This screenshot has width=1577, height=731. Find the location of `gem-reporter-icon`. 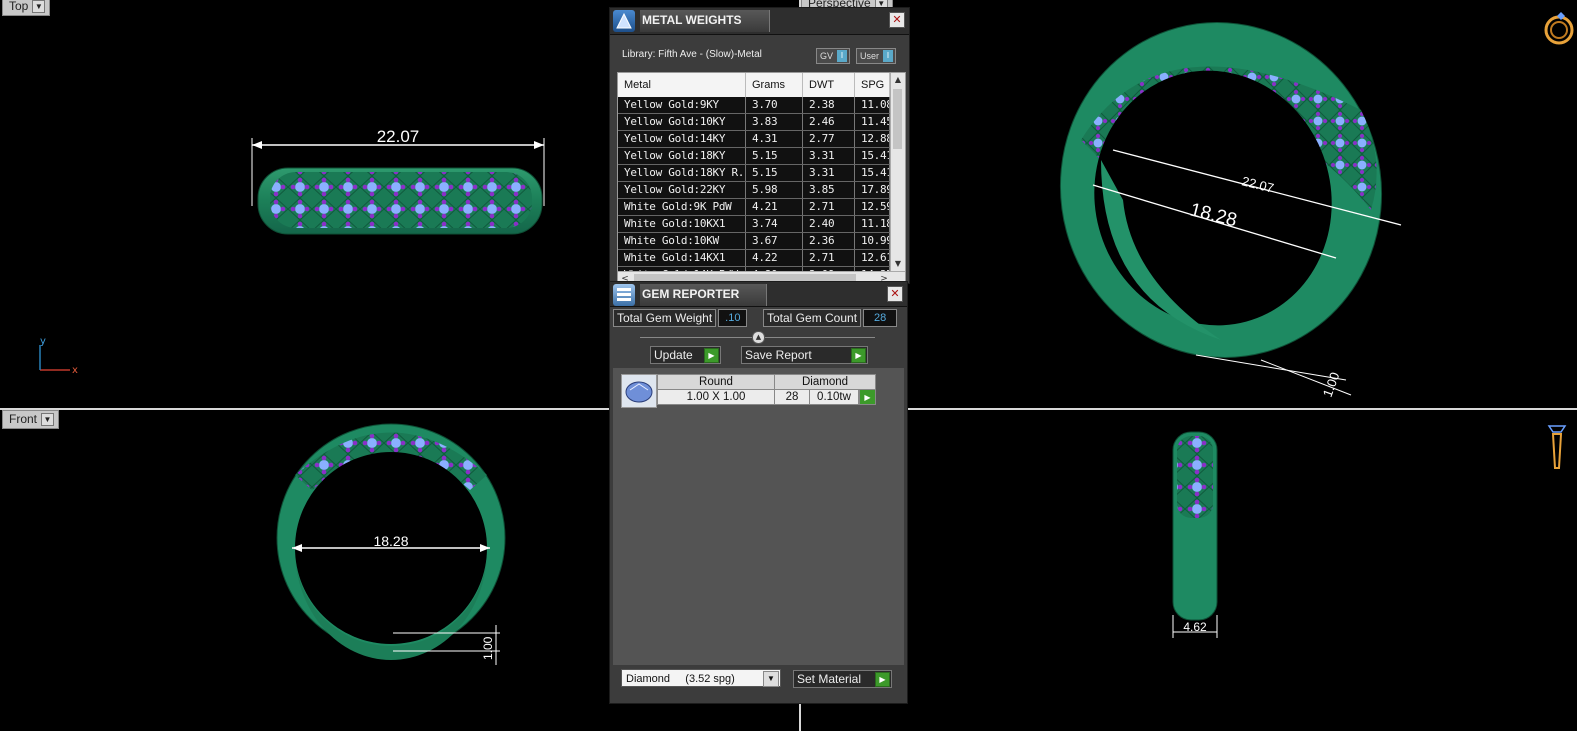

gem-reporter-icon is located at coordinates (624, 295).